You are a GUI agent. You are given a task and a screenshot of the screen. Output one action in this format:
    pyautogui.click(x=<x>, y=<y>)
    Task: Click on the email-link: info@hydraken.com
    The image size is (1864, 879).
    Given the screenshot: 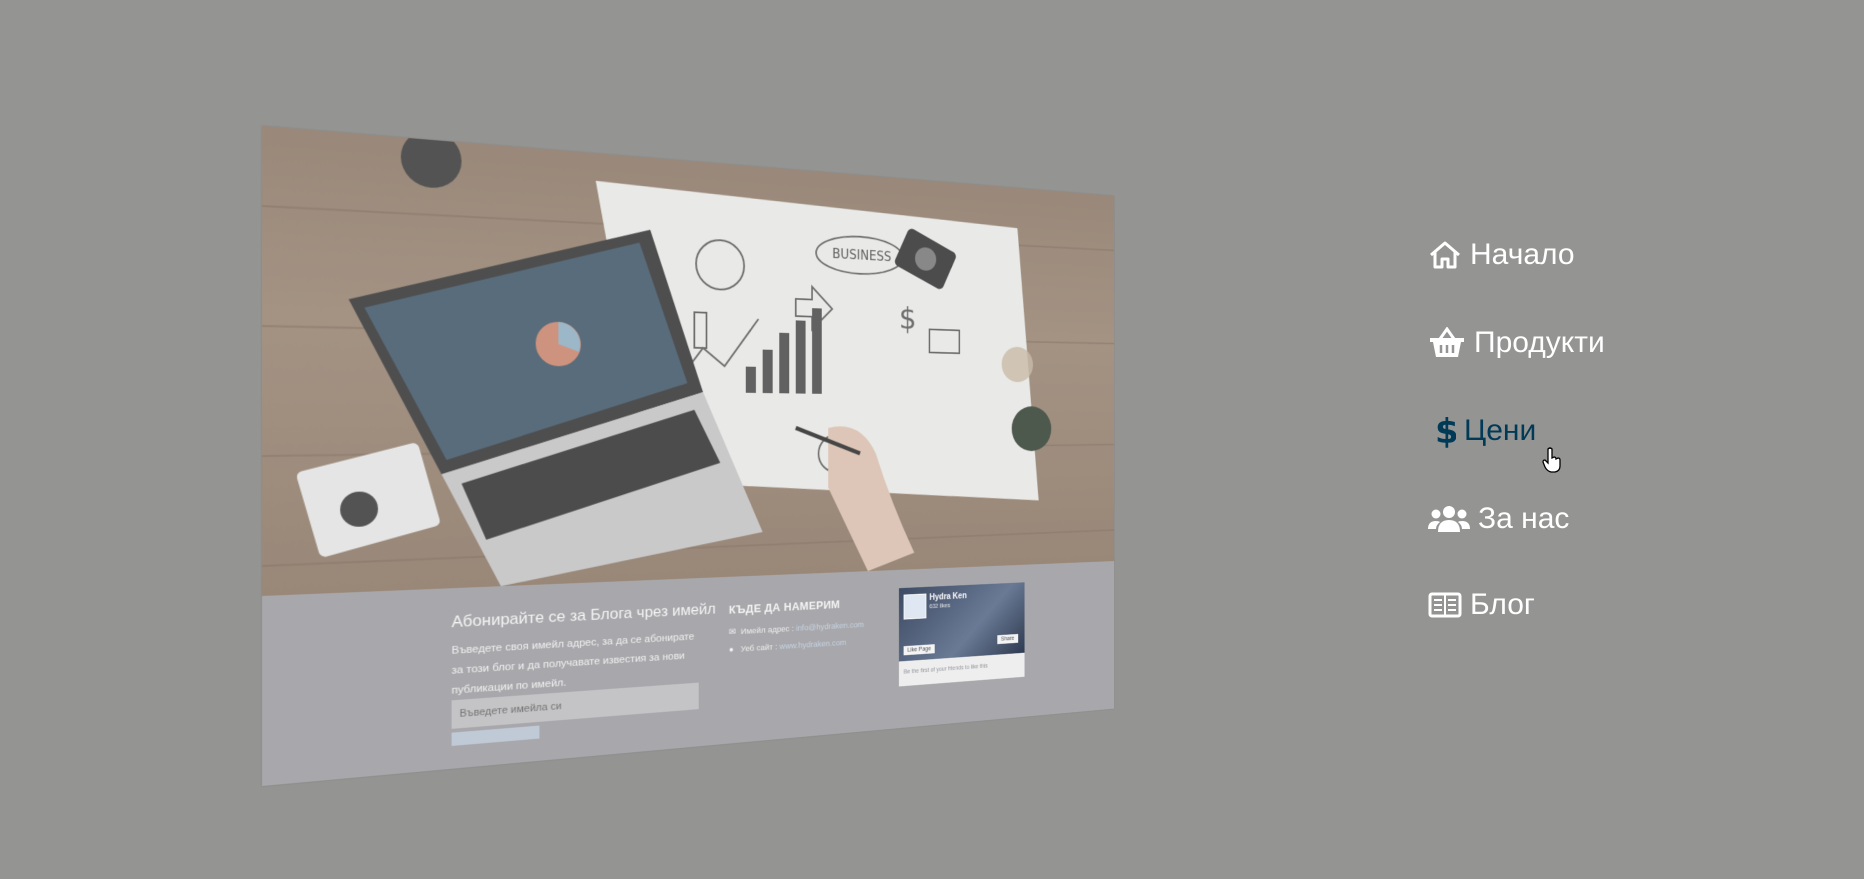 What is the action you would take?
    pyautogui.click(x=830, y=626)
    